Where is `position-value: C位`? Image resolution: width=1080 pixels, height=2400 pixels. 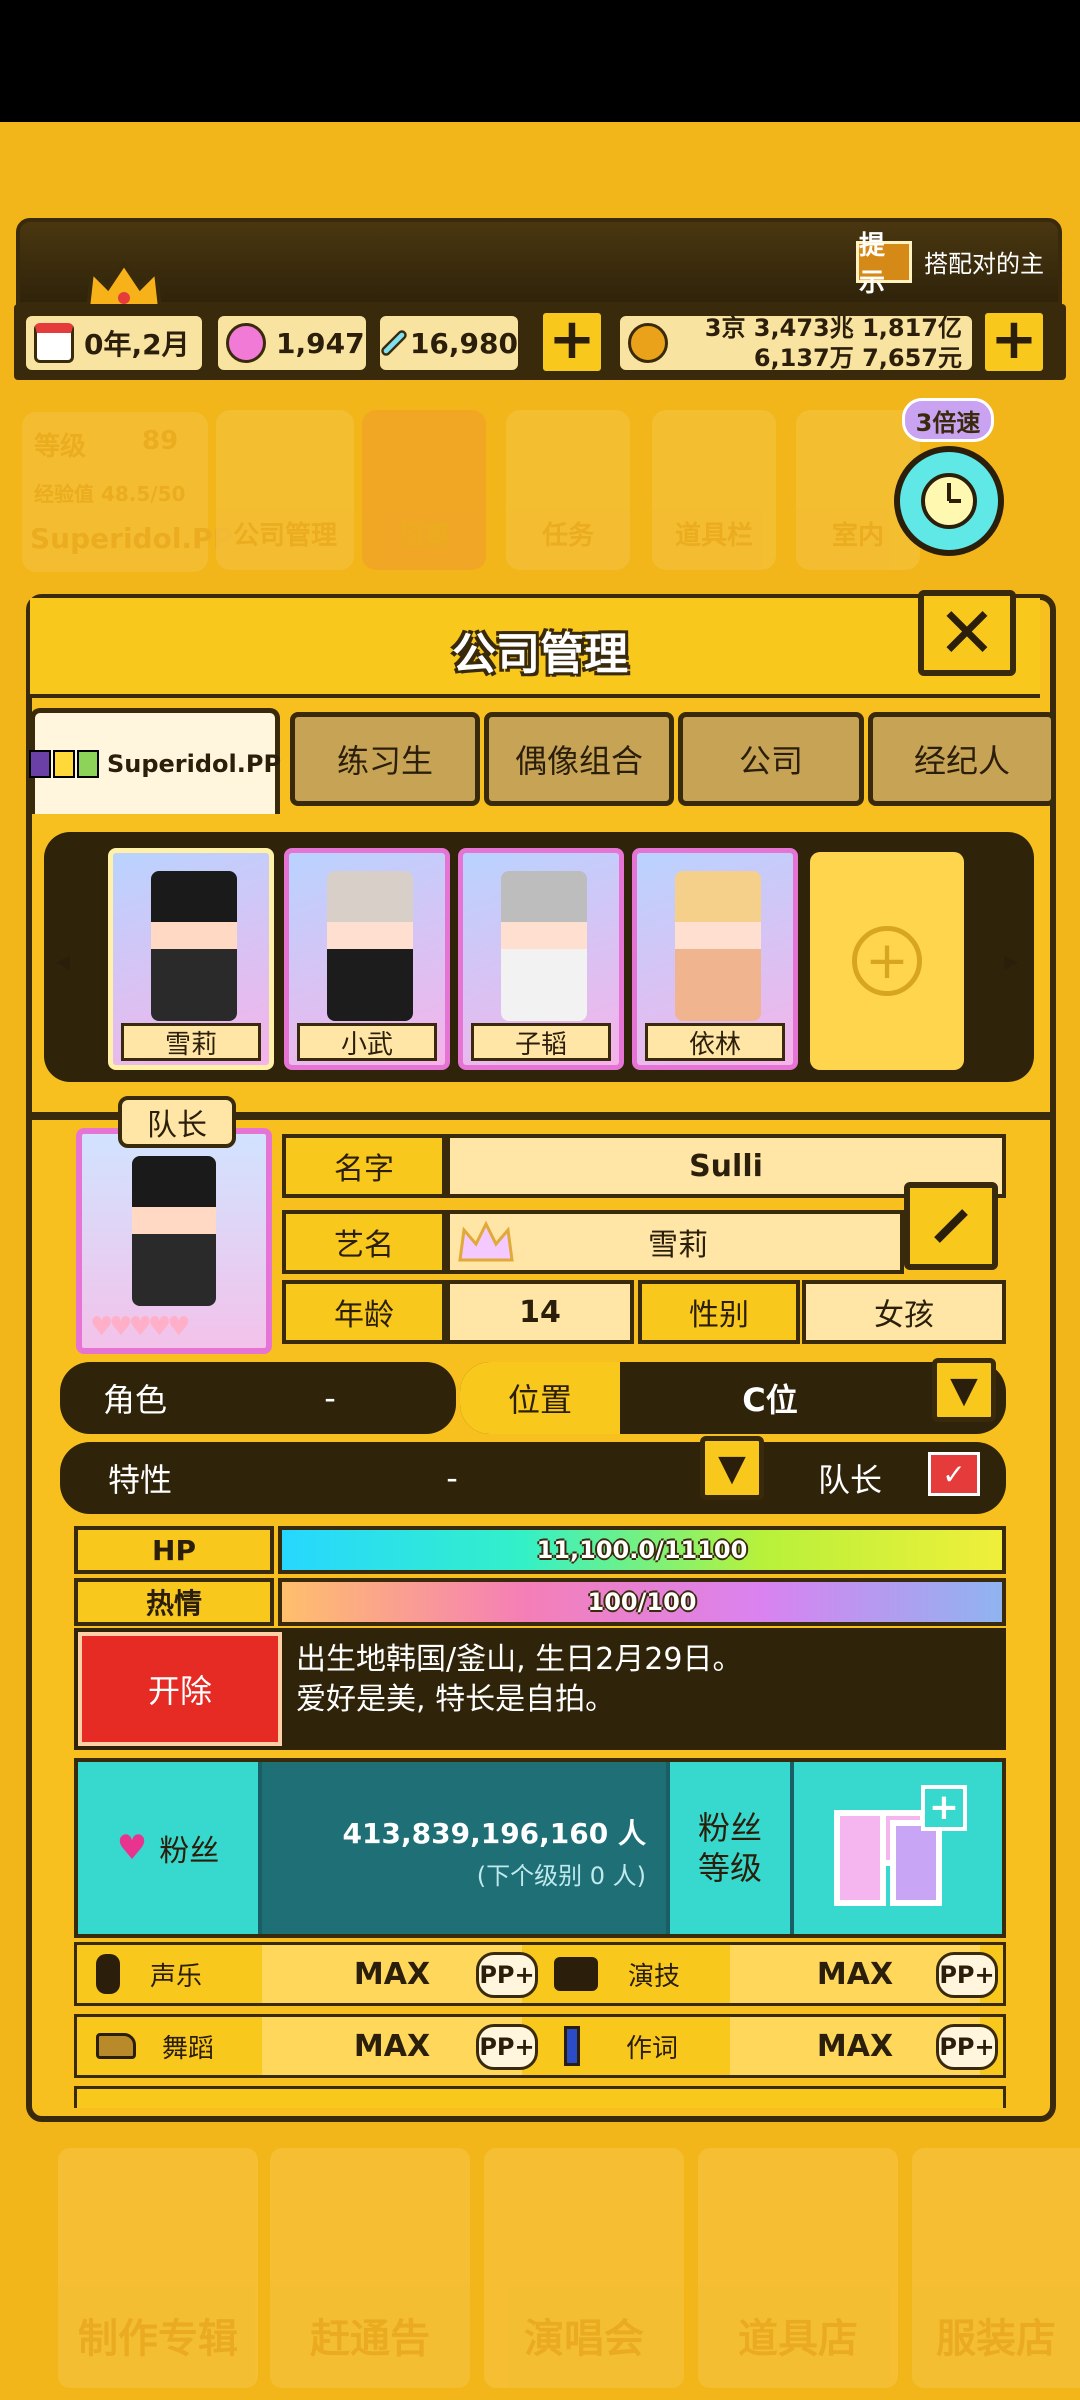 position-value: C位 is located at coordinates (770, 1400).